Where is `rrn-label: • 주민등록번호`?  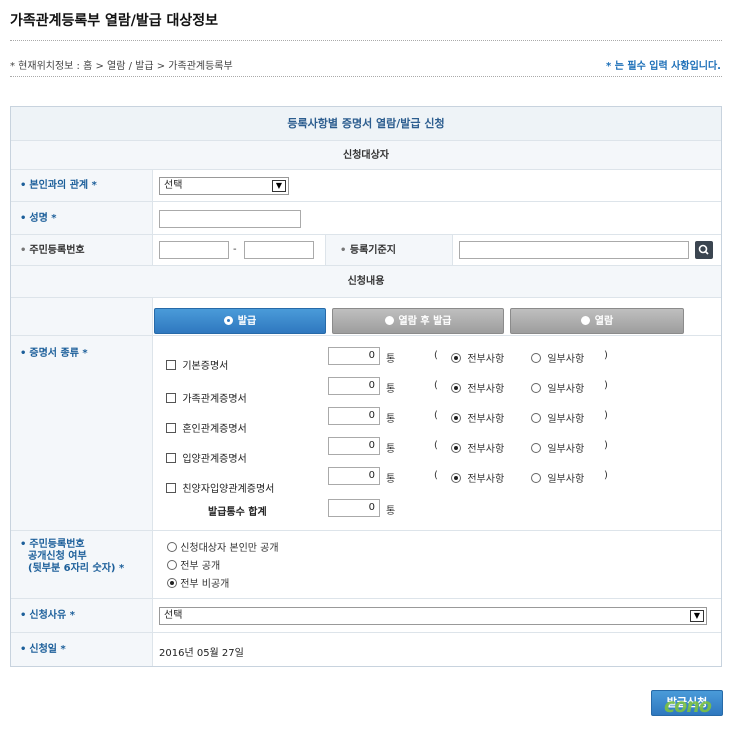 rrn-label: • 주민등록번호 is located at coordinates (82, 250).